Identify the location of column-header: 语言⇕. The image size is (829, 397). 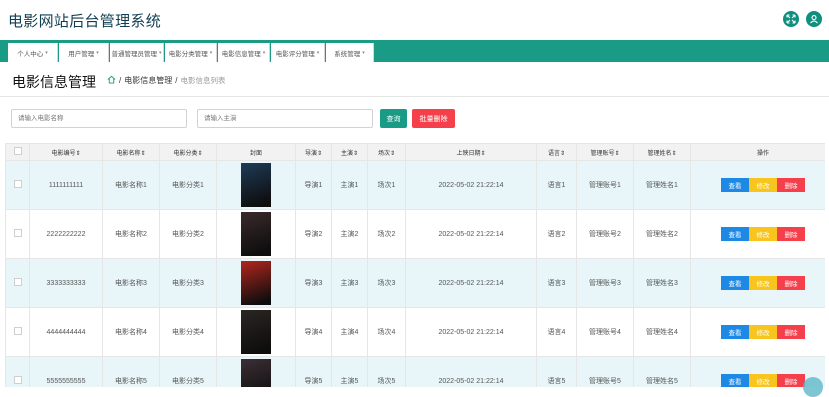
(556, 152).